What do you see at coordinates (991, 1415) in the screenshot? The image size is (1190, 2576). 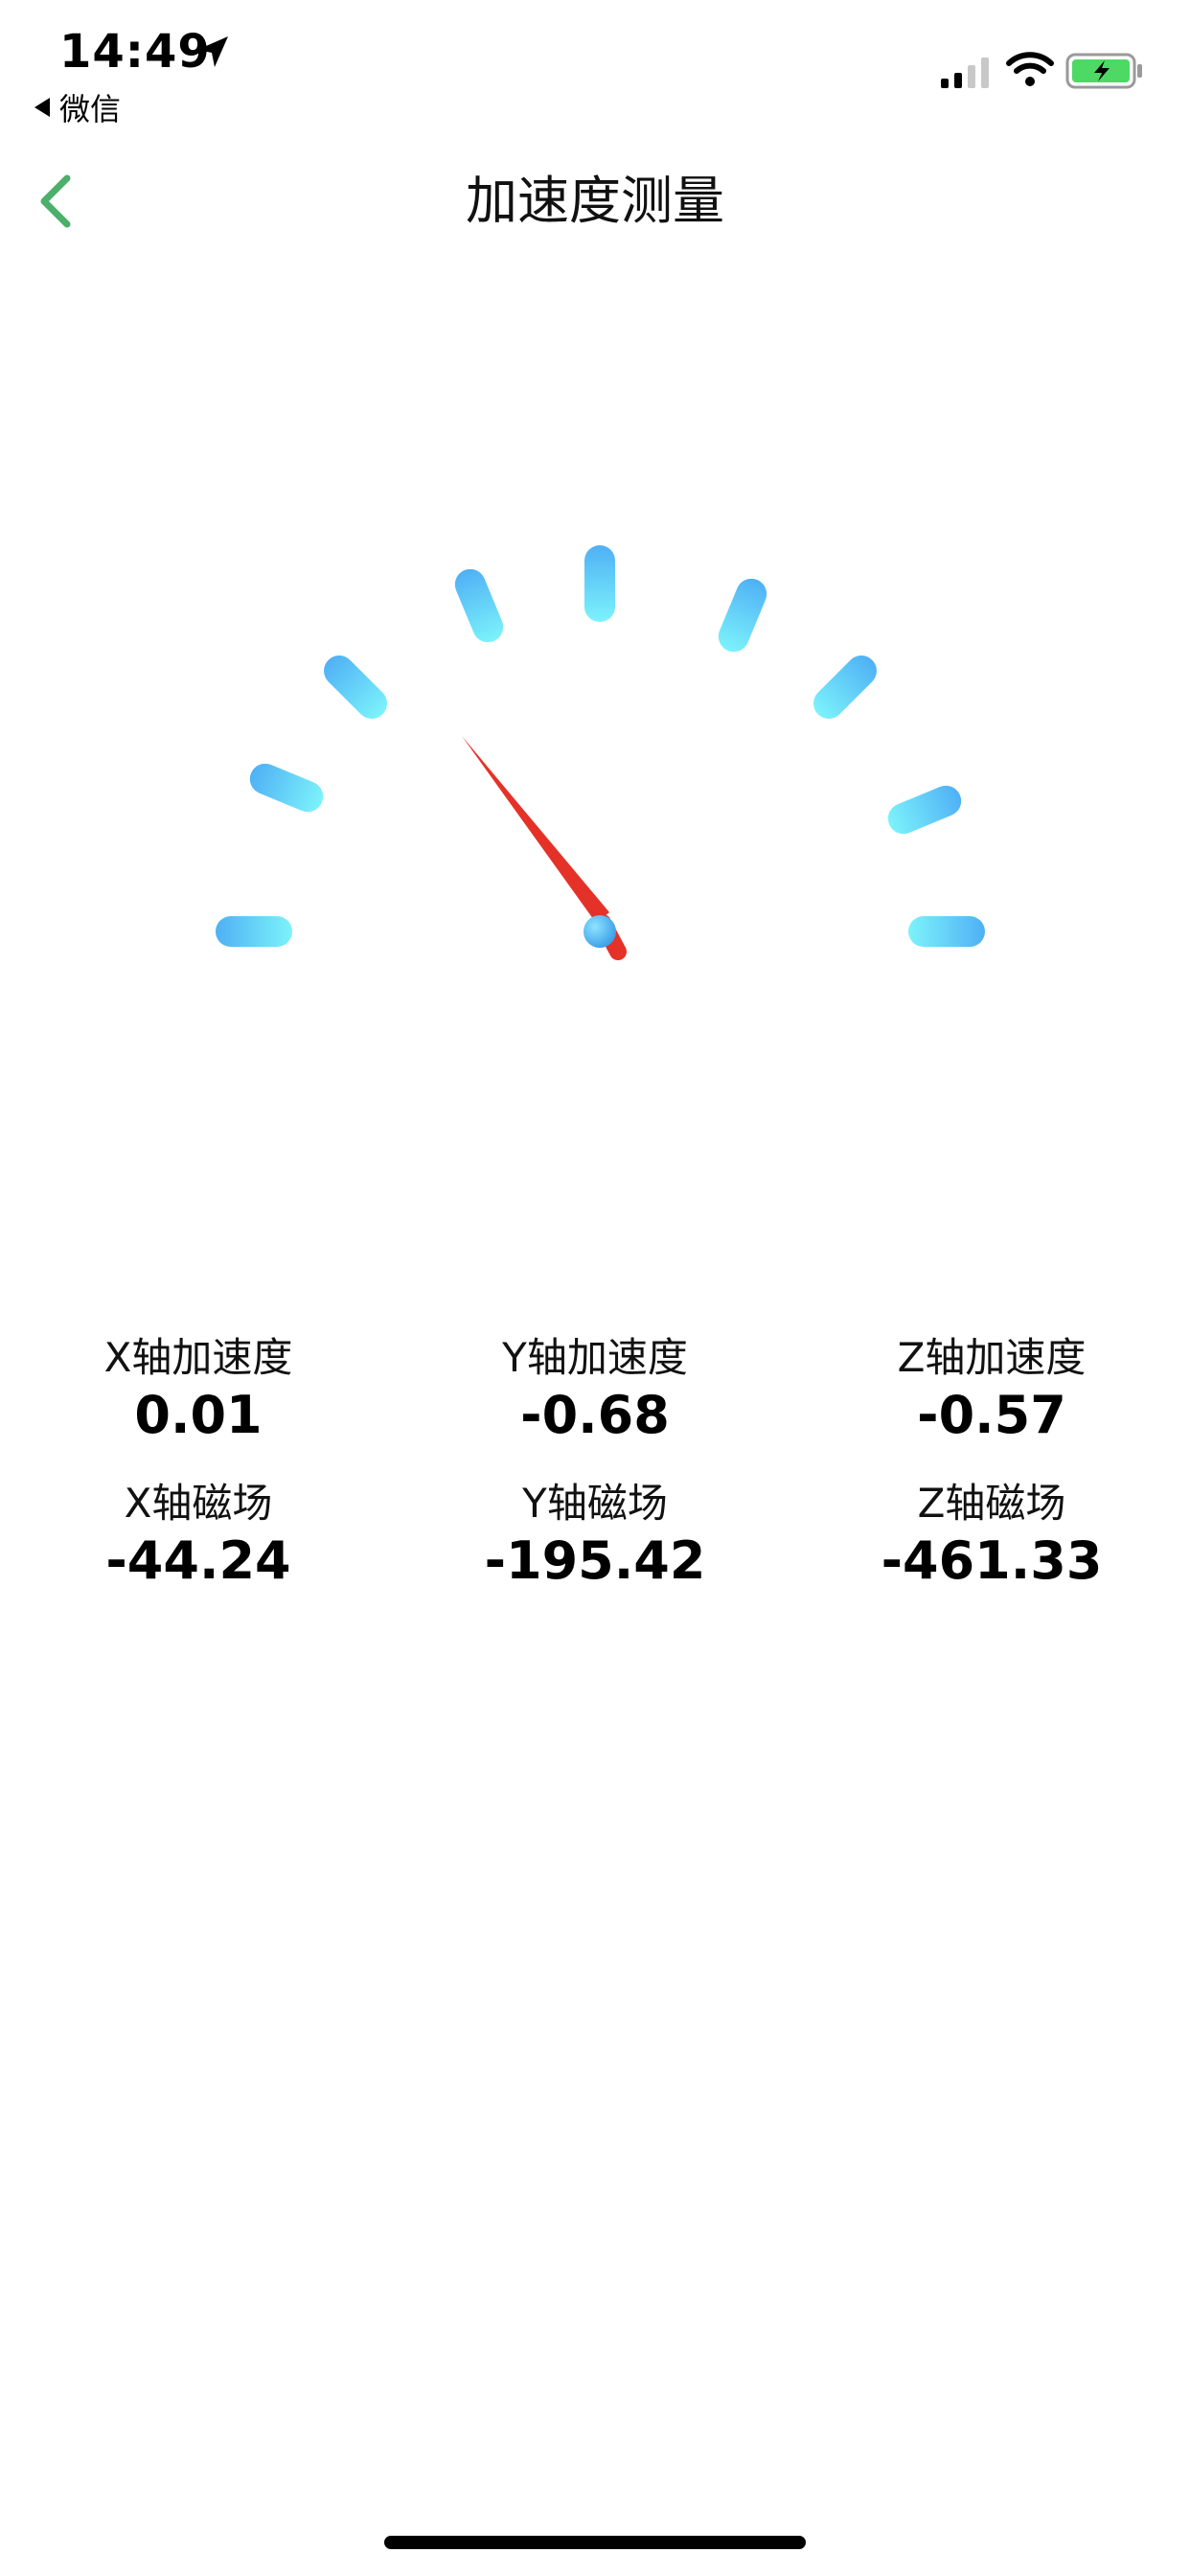 I see `reading-value: -0.57` at bounding box center [991, 1415].